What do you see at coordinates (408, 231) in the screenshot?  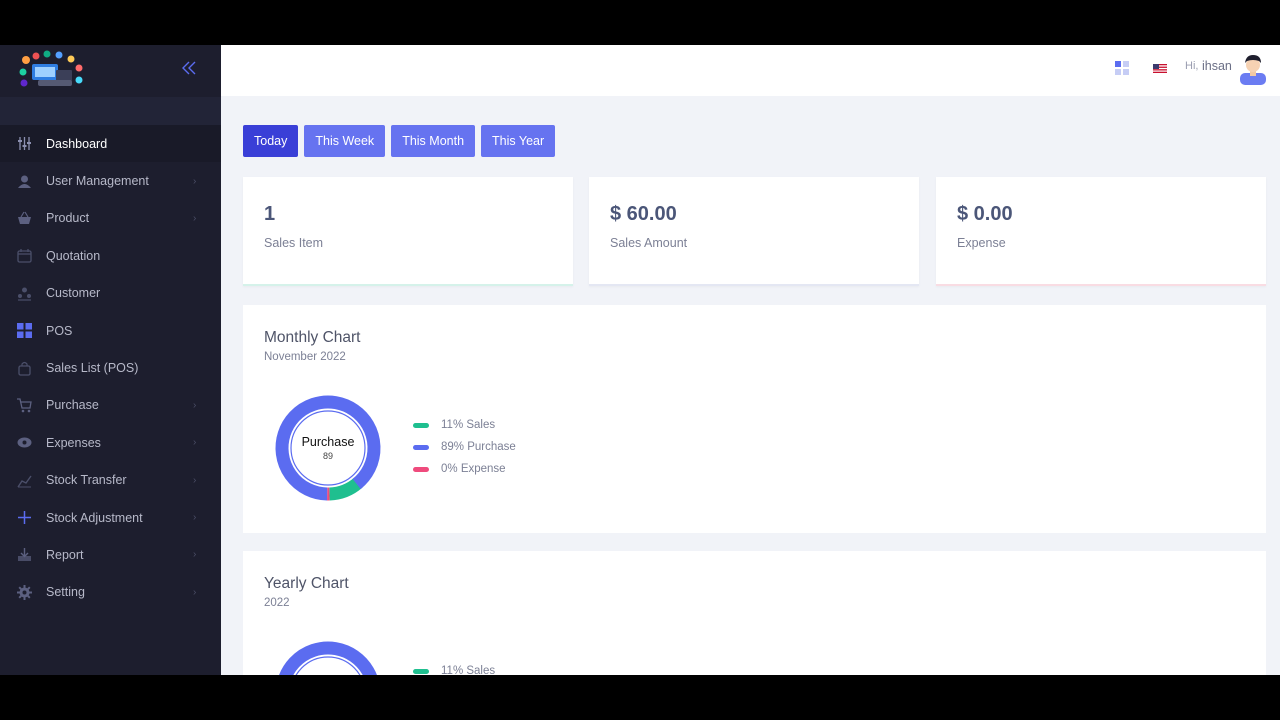 I see `stat-card-sales-item: 1 Sales Item` at bounding box center [408, 231].